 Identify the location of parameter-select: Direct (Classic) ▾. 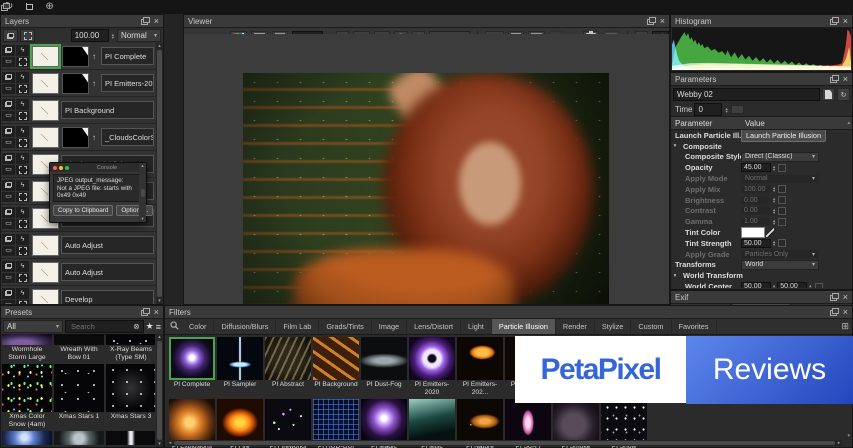
(780, 156).